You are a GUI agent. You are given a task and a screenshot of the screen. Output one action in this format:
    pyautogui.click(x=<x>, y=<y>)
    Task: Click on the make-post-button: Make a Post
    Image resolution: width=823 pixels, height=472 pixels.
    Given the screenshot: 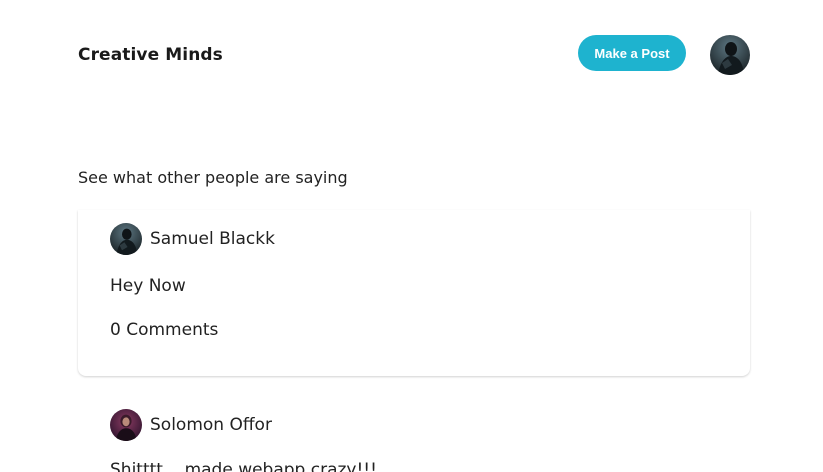 What is the action you would take?
    pyautogui.click(x=632, y=53)
    